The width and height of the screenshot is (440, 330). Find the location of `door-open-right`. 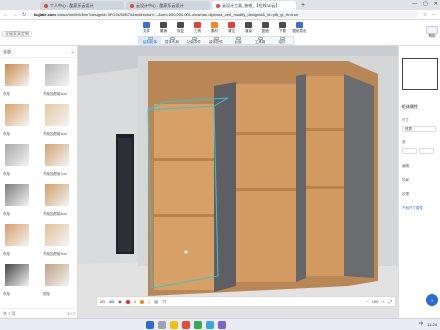

door-open-right is located at coordinates (359, 176).